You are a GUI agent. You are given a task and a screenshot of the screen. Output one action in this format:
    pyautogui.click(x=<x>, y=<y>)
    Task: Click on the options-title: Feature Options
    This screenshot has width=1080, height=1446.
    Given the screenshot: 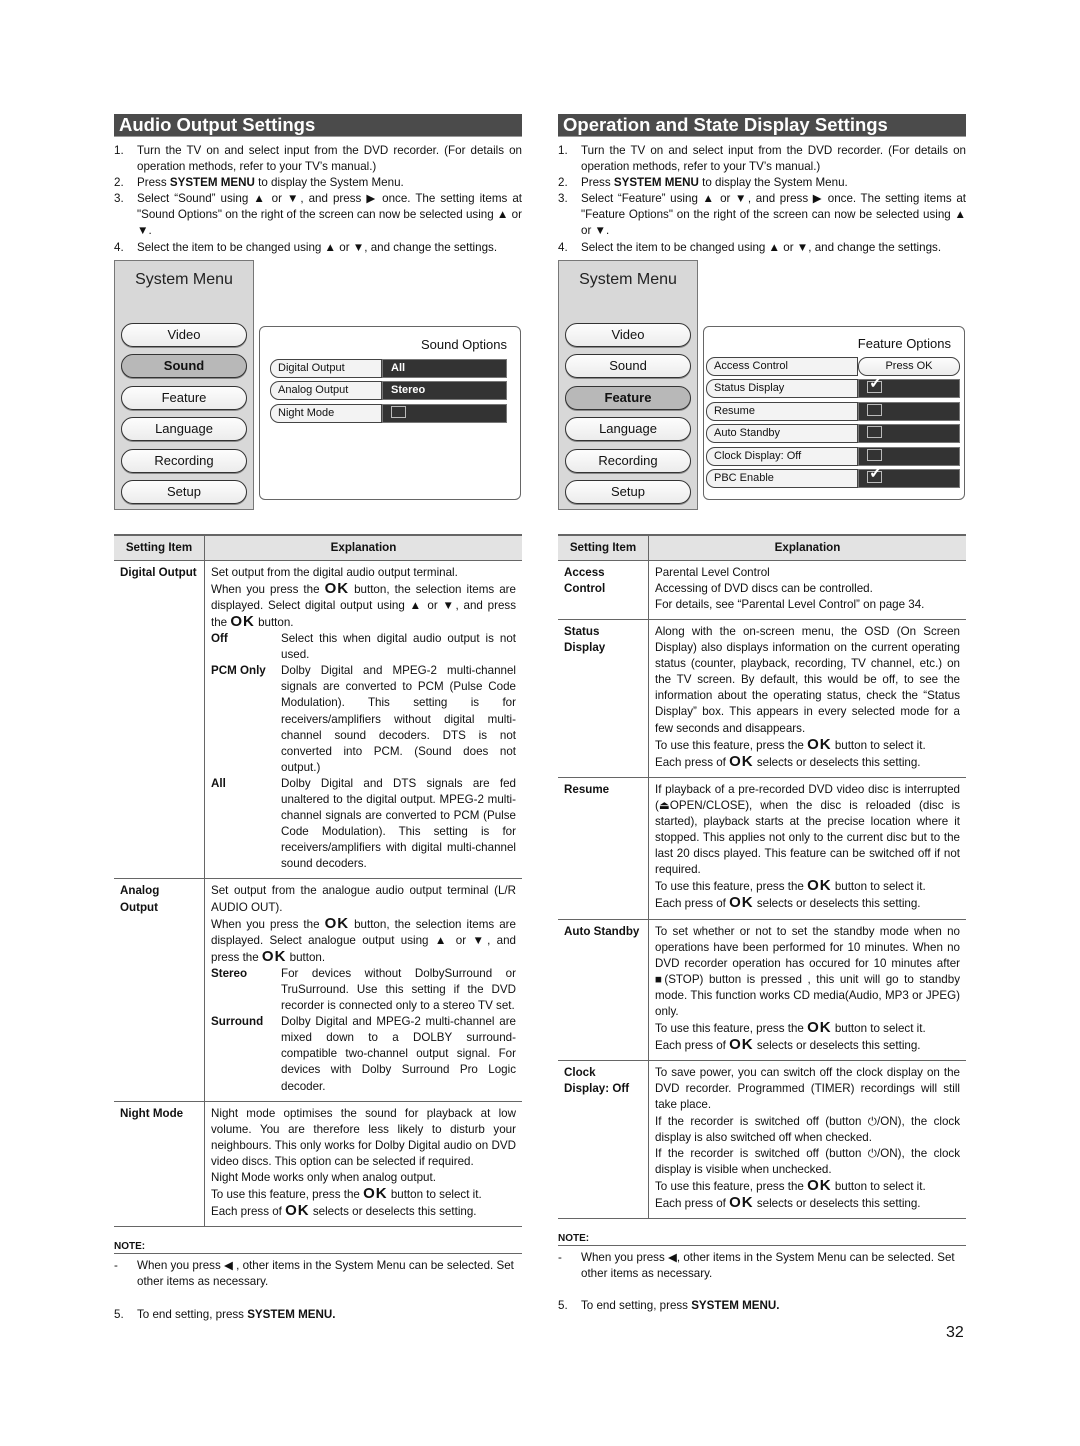 What is the action you would take?
    pyautogui.click(x=904, y=343)
    